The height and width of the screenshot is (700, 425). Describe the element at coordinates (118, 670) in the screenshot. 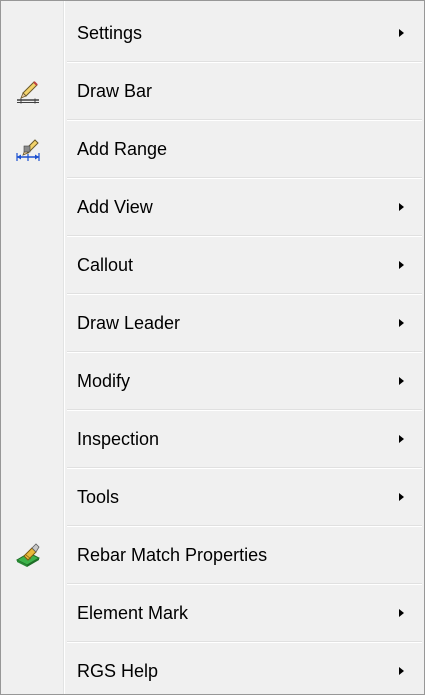

I see `menu-item-label: RGS Help` at that location.